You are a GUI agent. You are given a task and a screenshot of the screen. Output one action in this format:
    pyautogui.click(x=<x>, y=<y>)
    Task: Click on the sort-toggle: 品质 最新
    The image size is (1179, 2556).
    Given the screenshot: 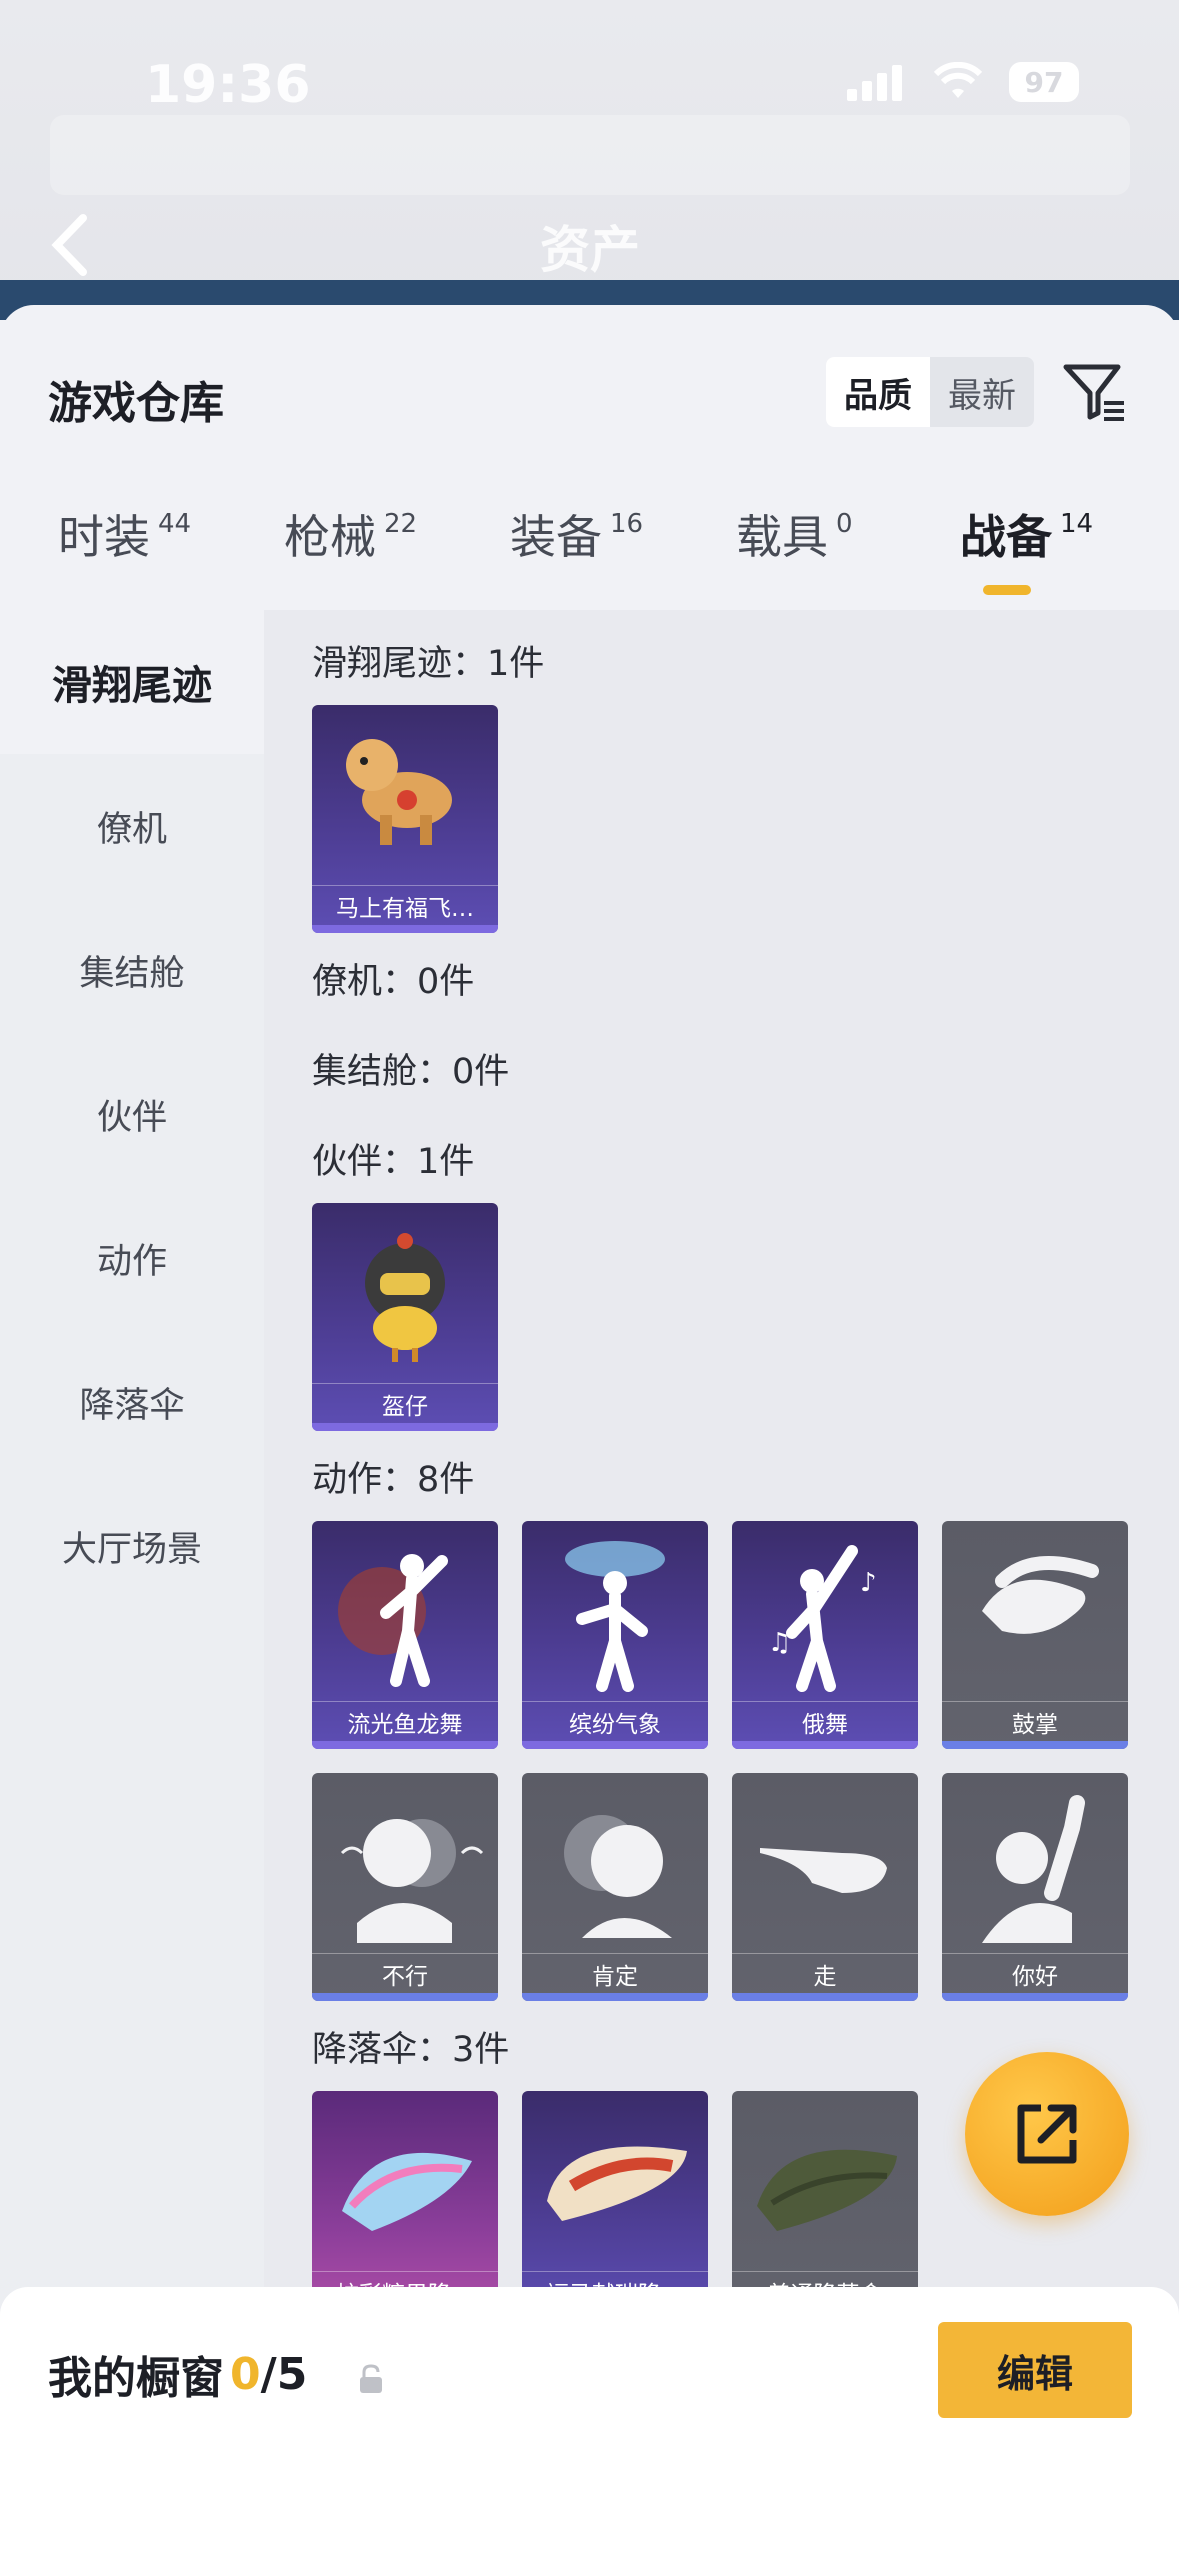 What is the action you would take?
    pyautogui.click(x=930, y=392)
    